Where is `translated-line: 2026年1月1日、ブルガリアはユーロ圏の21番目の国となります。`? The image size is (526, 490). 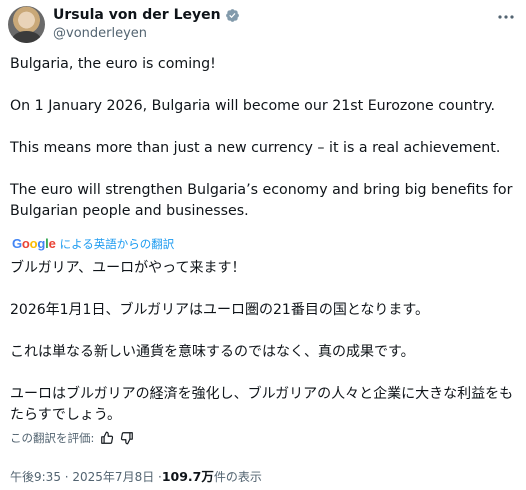 translated-line: 2026年1月1日、ブルガリアはユーロ圏の21番目の国となります。 is located at coordinates (220, 310).